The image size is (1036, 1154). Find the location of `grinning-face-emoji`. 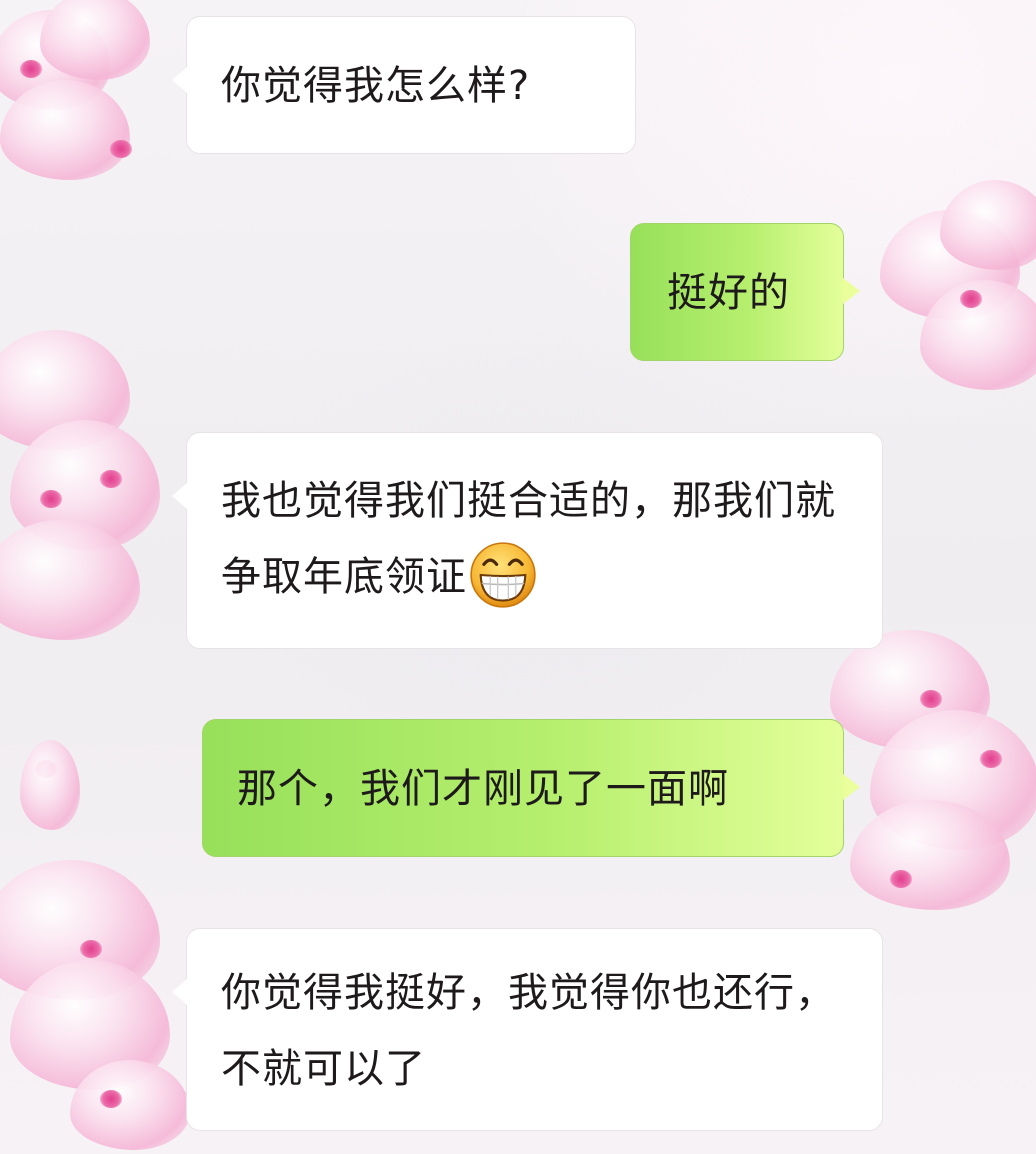

grinning-face-emoji is located at coordinates (503, 575).